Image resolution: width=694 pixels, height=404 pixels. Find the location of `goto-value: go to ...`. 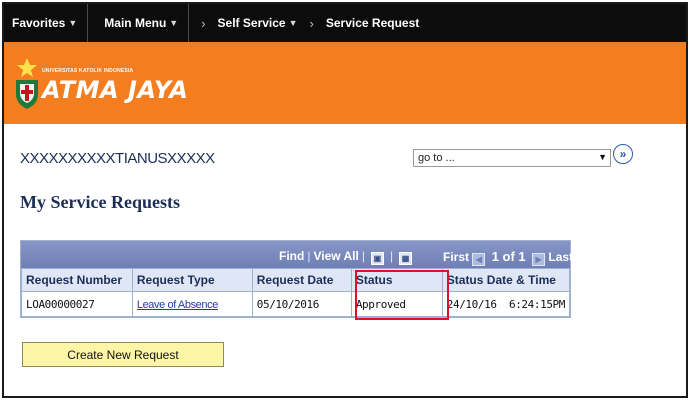

goto-value: go to ... is located at coordinates (436, 158).